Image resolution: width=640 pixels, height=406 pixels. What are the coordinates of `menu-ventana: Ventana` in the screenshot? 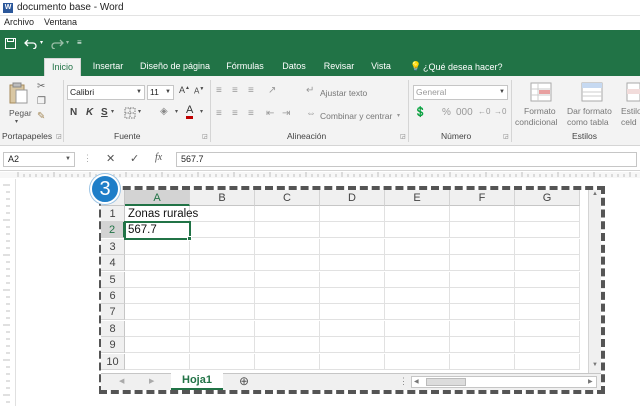 It's located at (60, 22).